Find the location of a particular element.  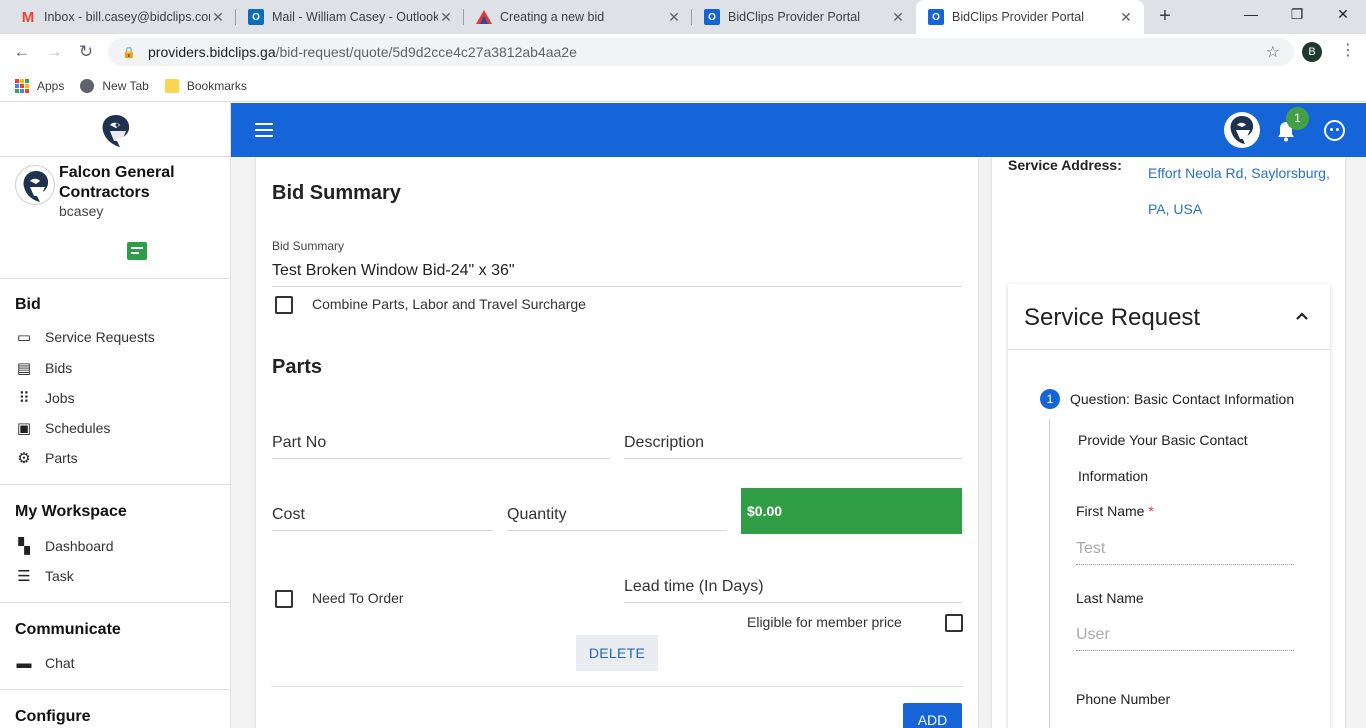

phone-number-label: Phone Number is located at coordinates (1123, 699).